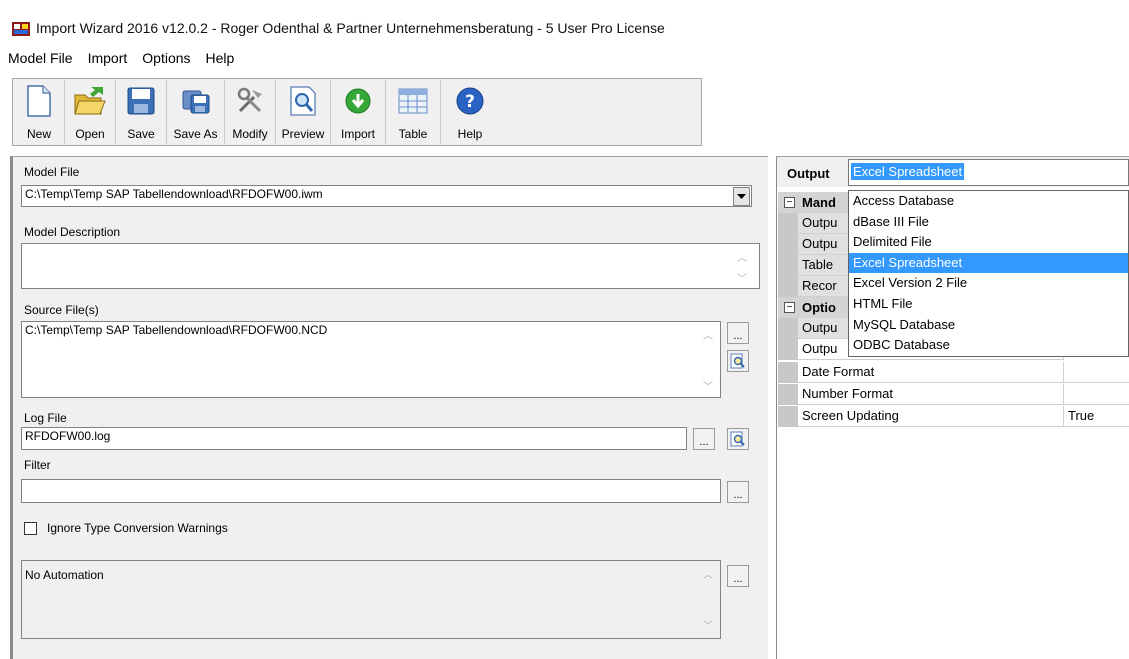  What do you see at coordinates (988, 304) in the screenshot?
I see `dropdown-option: HTML File` at bounding box center [988, 304].